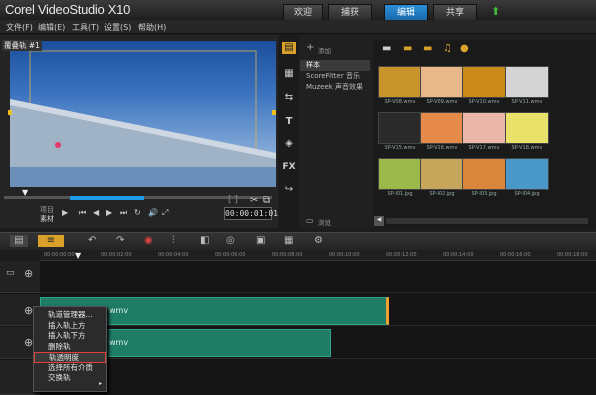 The height and width of the screenshot is (395, 596). What do you see at coordinates (484, 194) in the screenshot?
I see `thumbnail-label: SP-I03.jpg` at bounding box center [484, 194].